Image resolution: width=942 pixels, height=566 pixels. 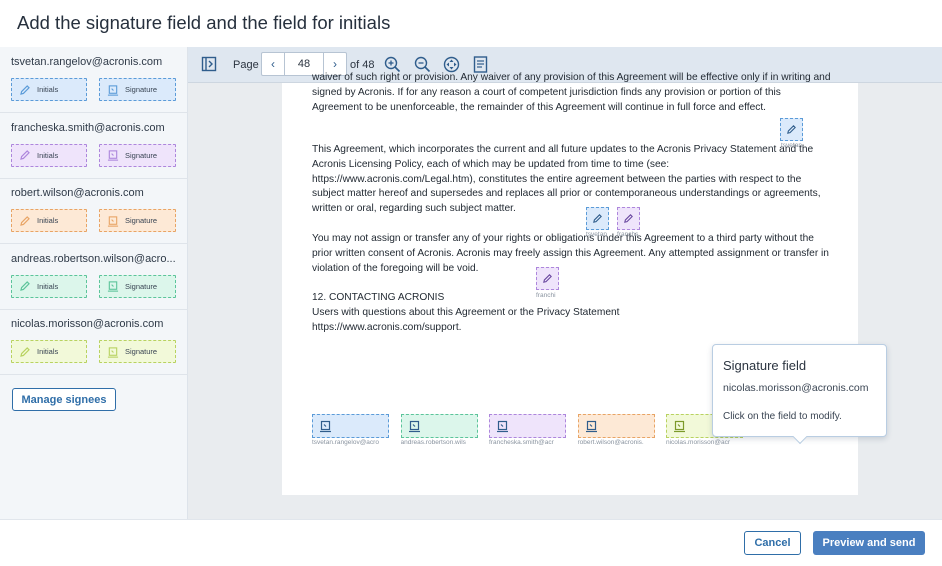 What do you see at coordinates (64, 399) in the screenshot?
I see `manage-signees-button: Manage signees` at bounding box center [64, 399].